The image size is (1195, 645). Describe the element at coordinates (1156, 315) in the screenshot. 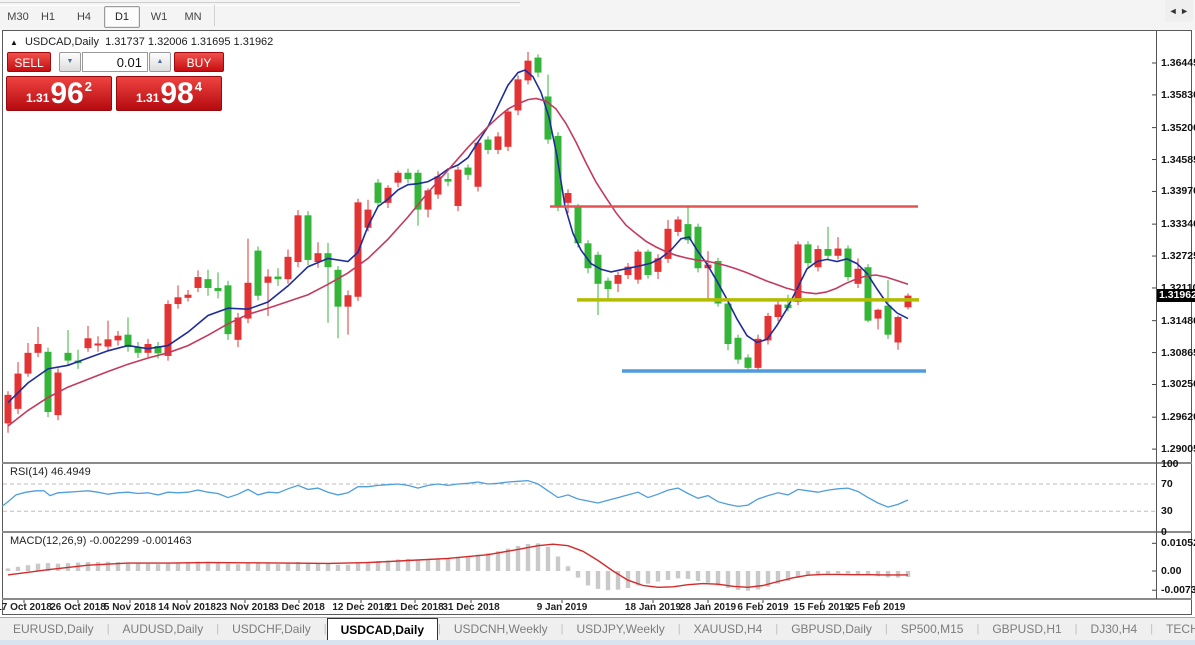

I see `price-axis-line` at that location.